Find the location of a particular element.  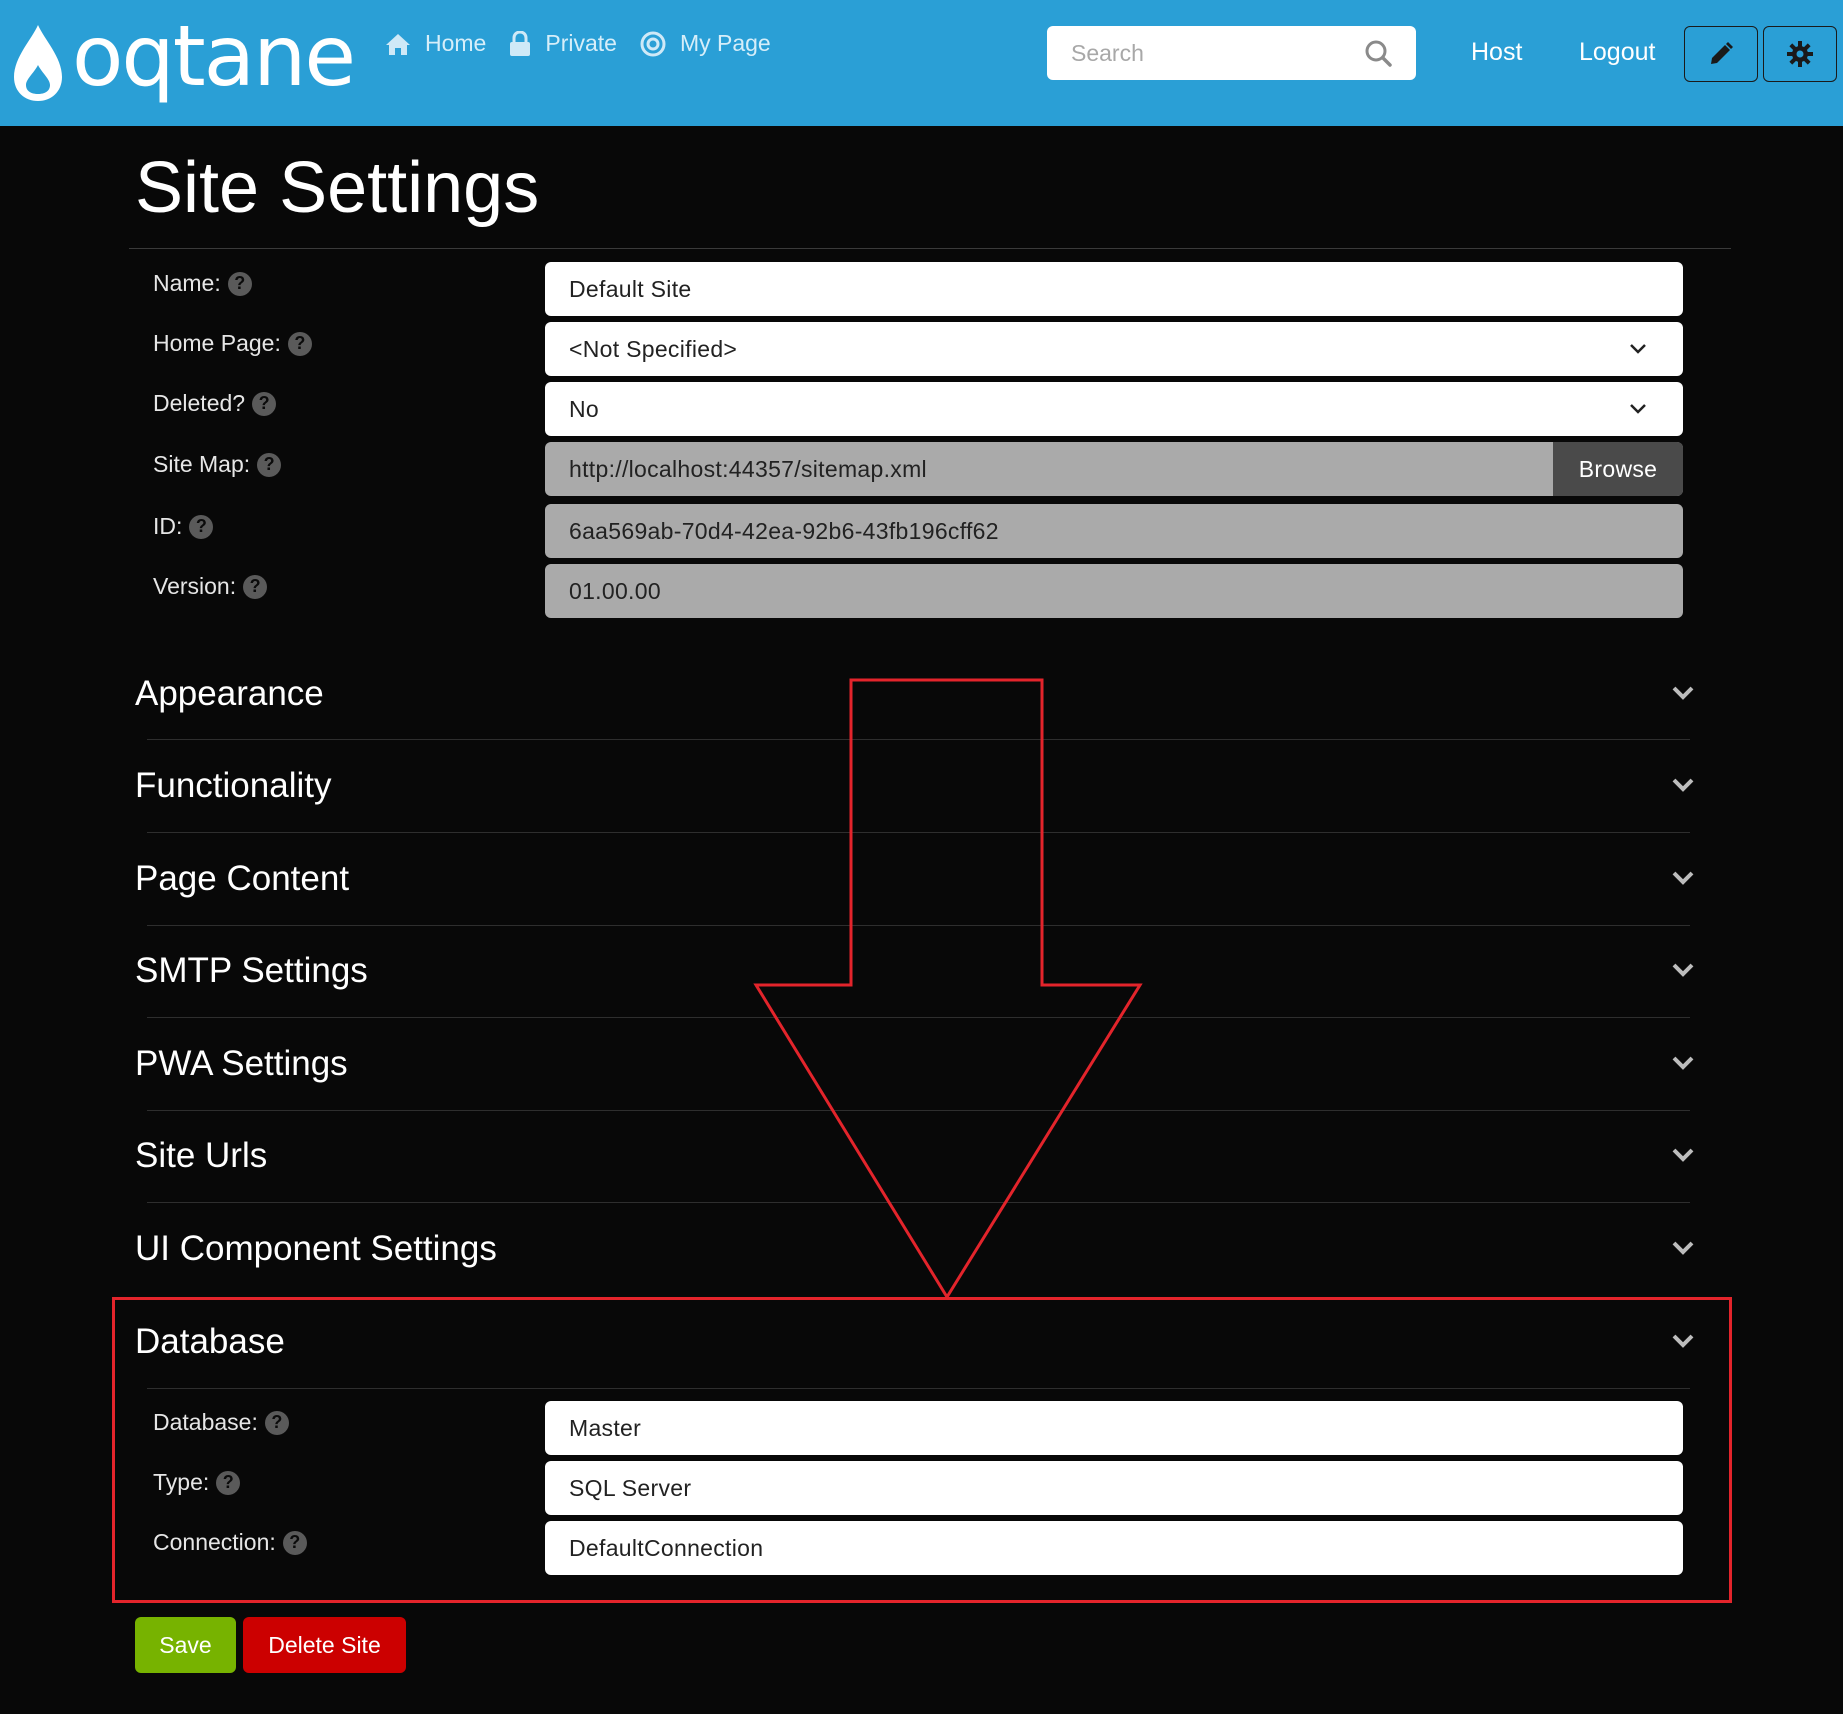

edit-mode-button is located at coordinates (1721, 54).